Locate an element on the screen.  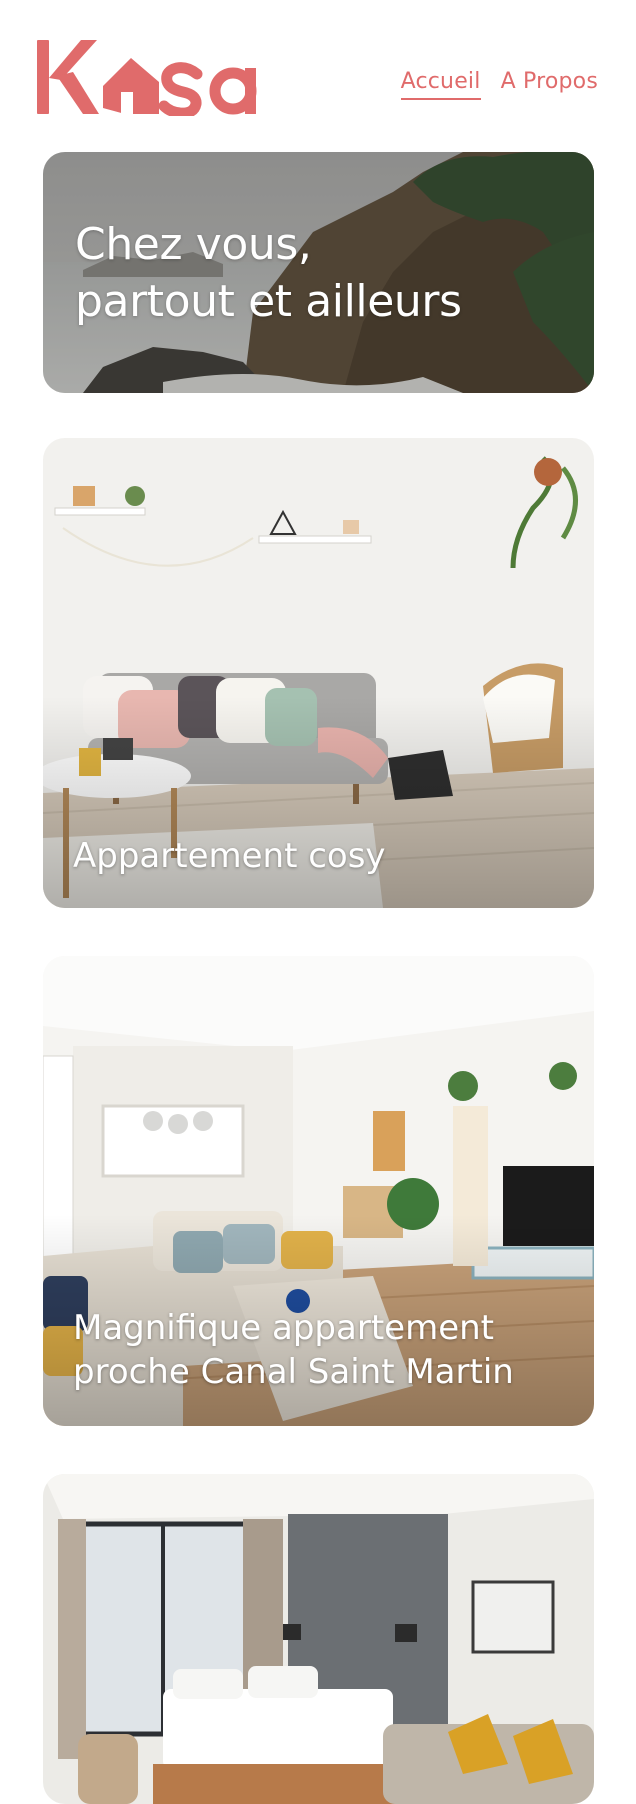
listing-title: Appartement cosy is located at coordinates (229, 856).